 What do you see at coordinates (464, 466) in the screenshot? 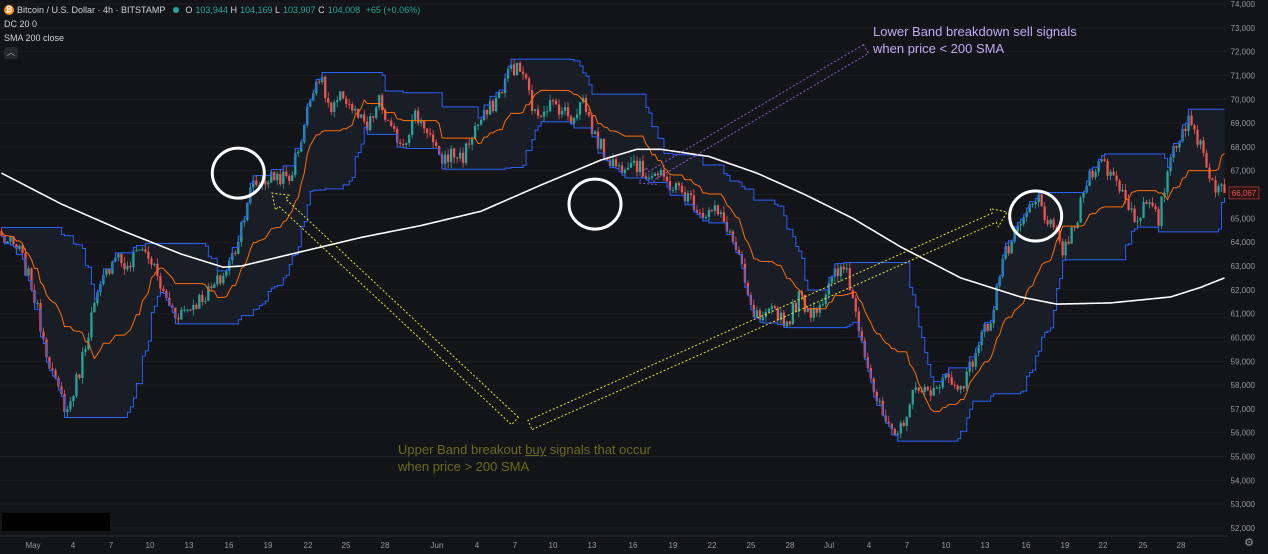
I see `buy-annotation-line-2: when price > 200 SMA` at bounding box center [464, 466].